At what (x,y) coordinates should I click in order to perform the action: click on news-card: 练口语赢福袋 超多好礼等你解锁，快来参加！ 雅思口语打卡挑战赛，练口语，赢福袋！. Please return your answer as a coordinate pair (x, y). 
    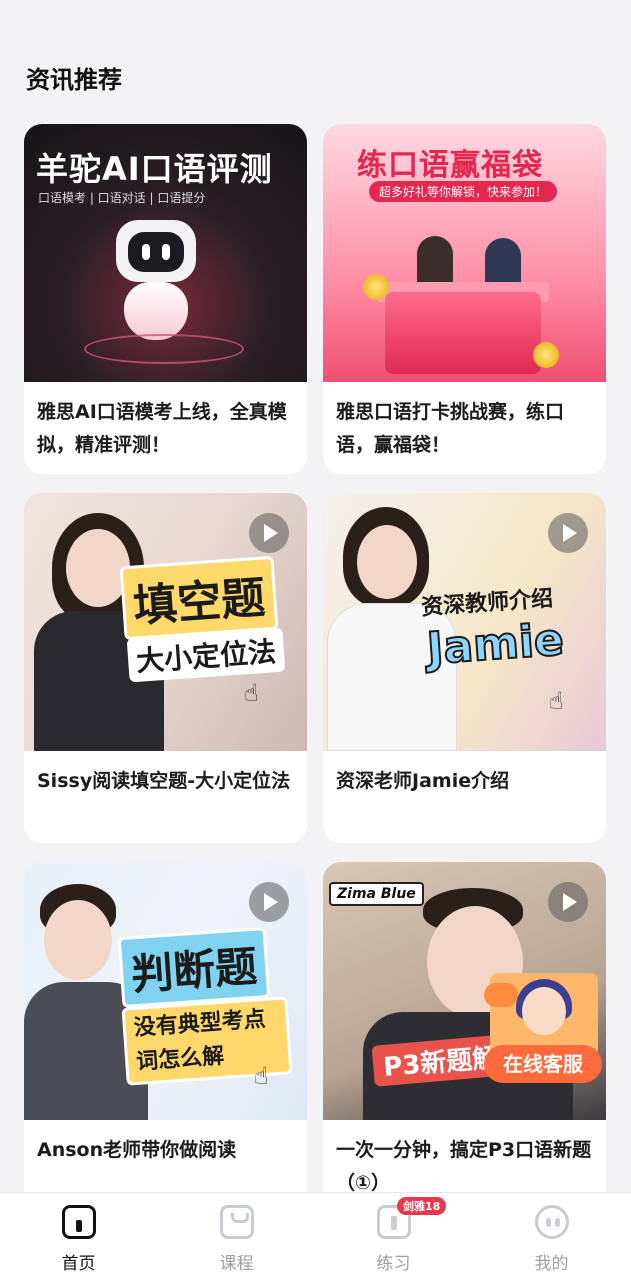
    Looking at the image, I should click on (464, 299).